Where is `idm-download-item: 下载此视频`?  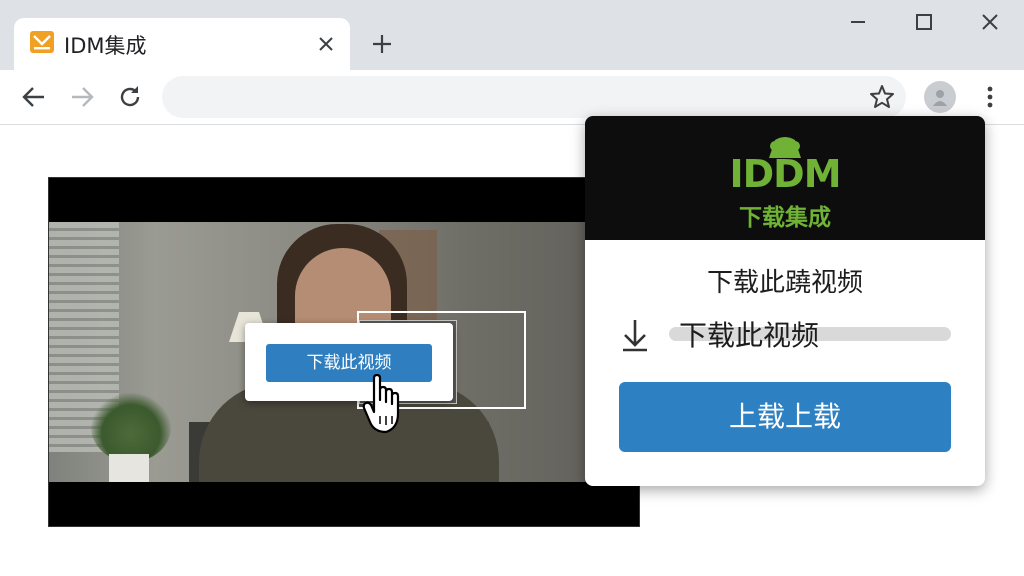
idm-download-item: 下载此视频 is located at coordinates (785, 334).